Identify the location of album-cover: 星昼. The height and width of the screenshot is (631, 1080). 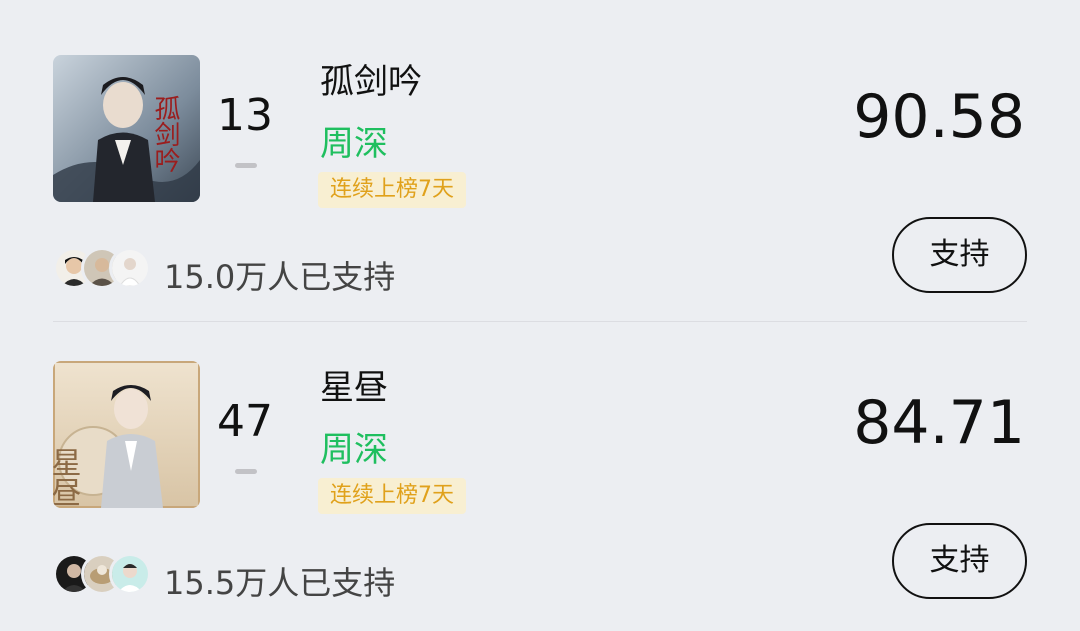
(126, 434).